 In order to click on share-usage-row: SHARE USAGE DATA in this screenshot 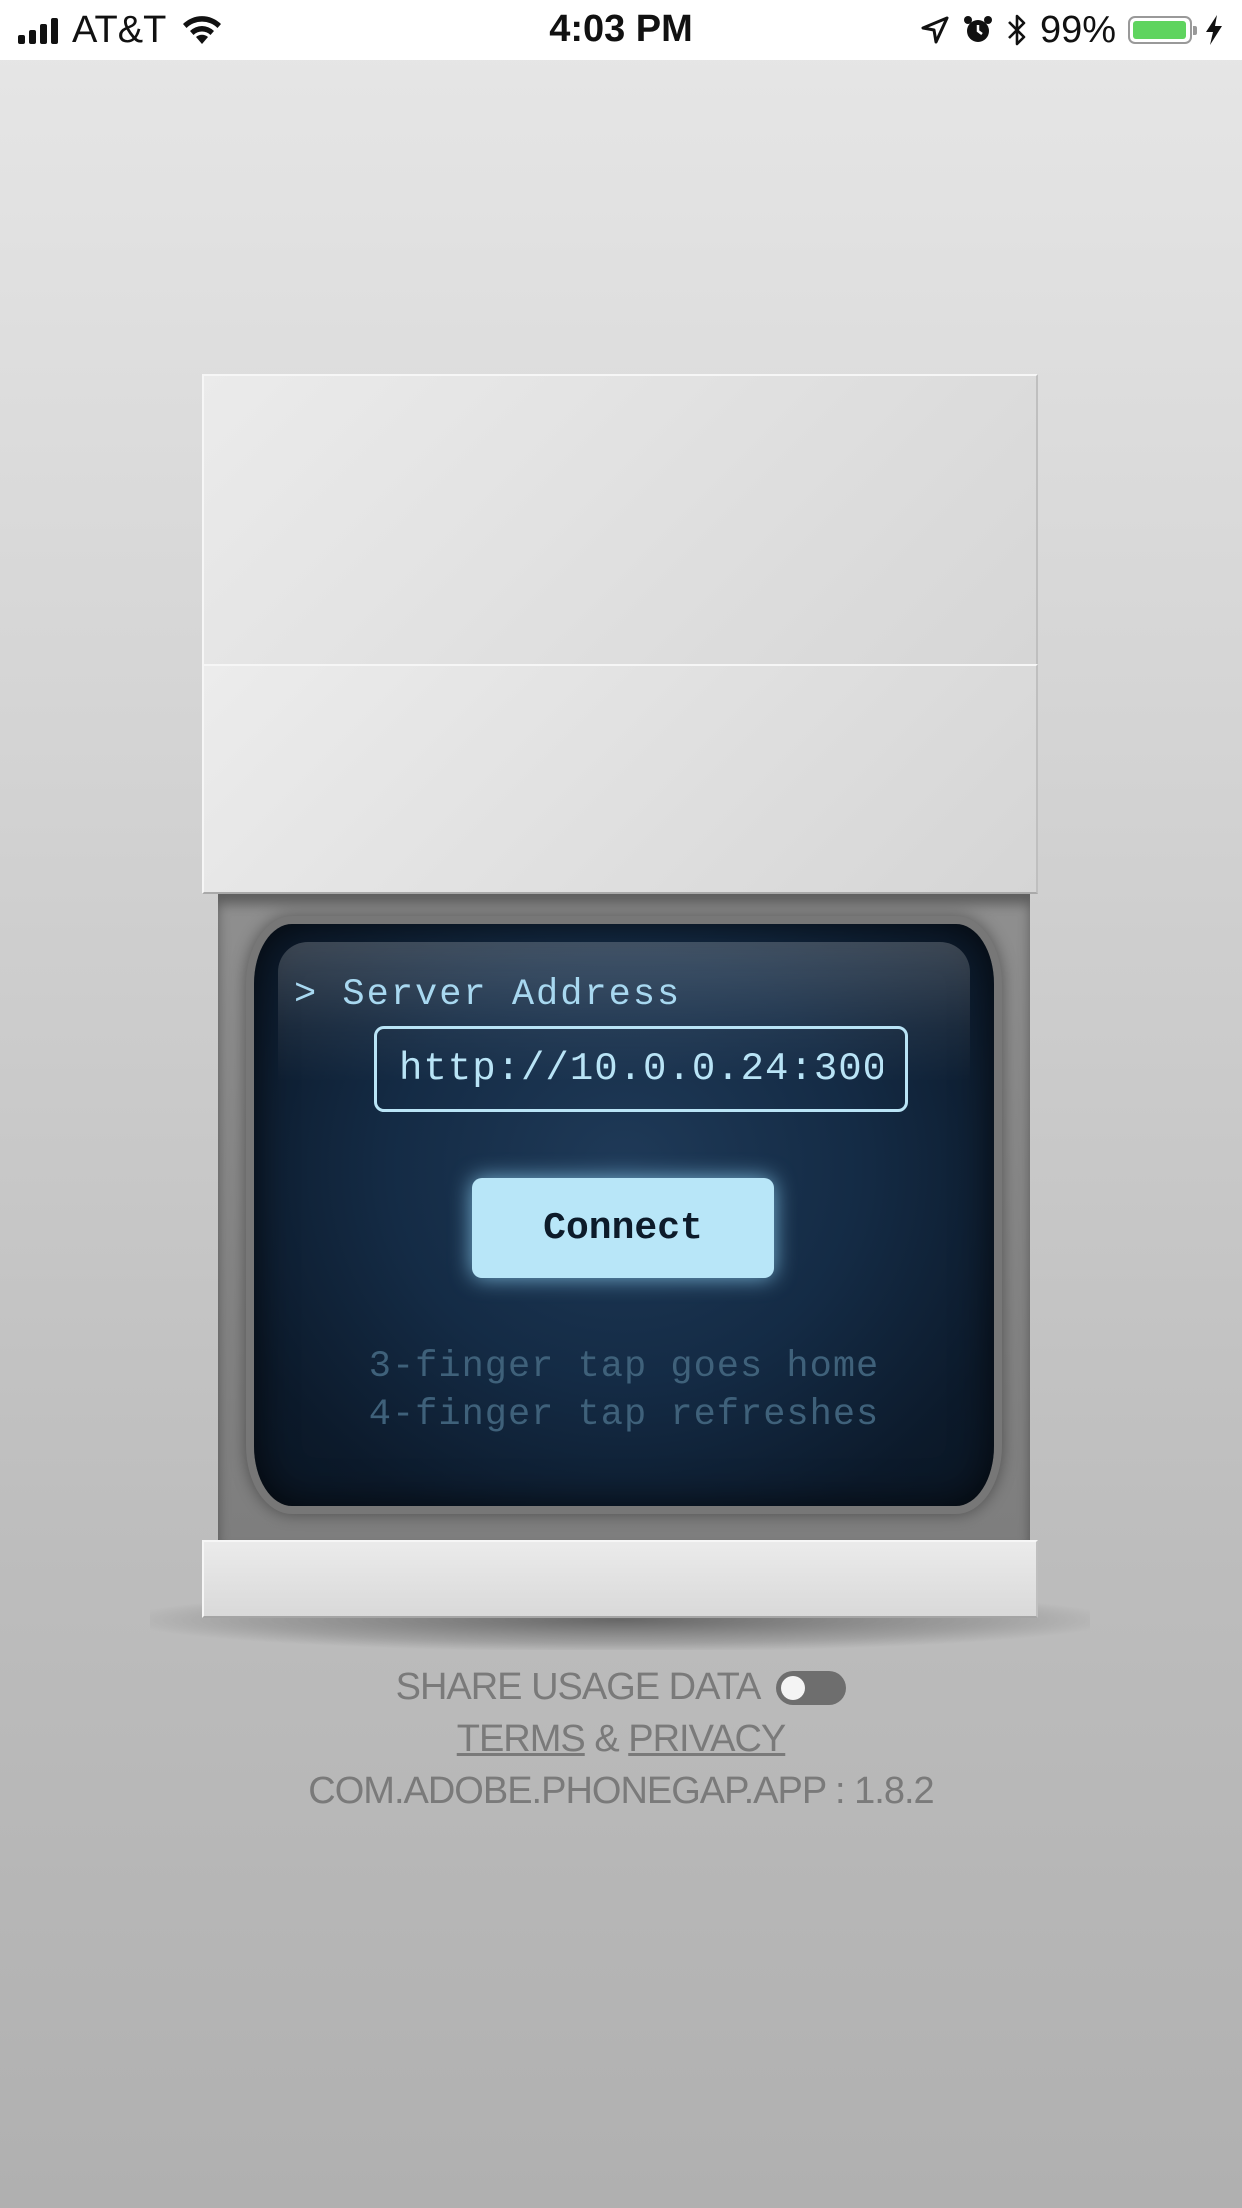, I will do `click(621, 1687)`.